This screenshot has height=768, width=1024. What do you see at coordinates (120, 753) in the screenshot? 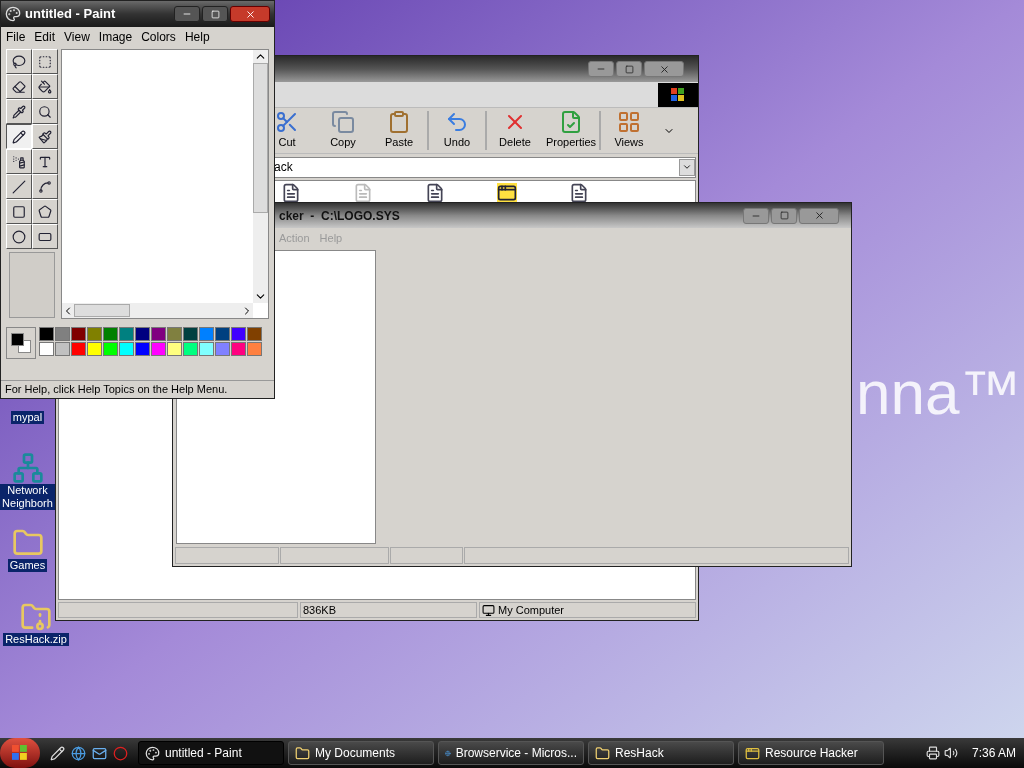
I see `circle-icon` at bounding box center [120, 753].